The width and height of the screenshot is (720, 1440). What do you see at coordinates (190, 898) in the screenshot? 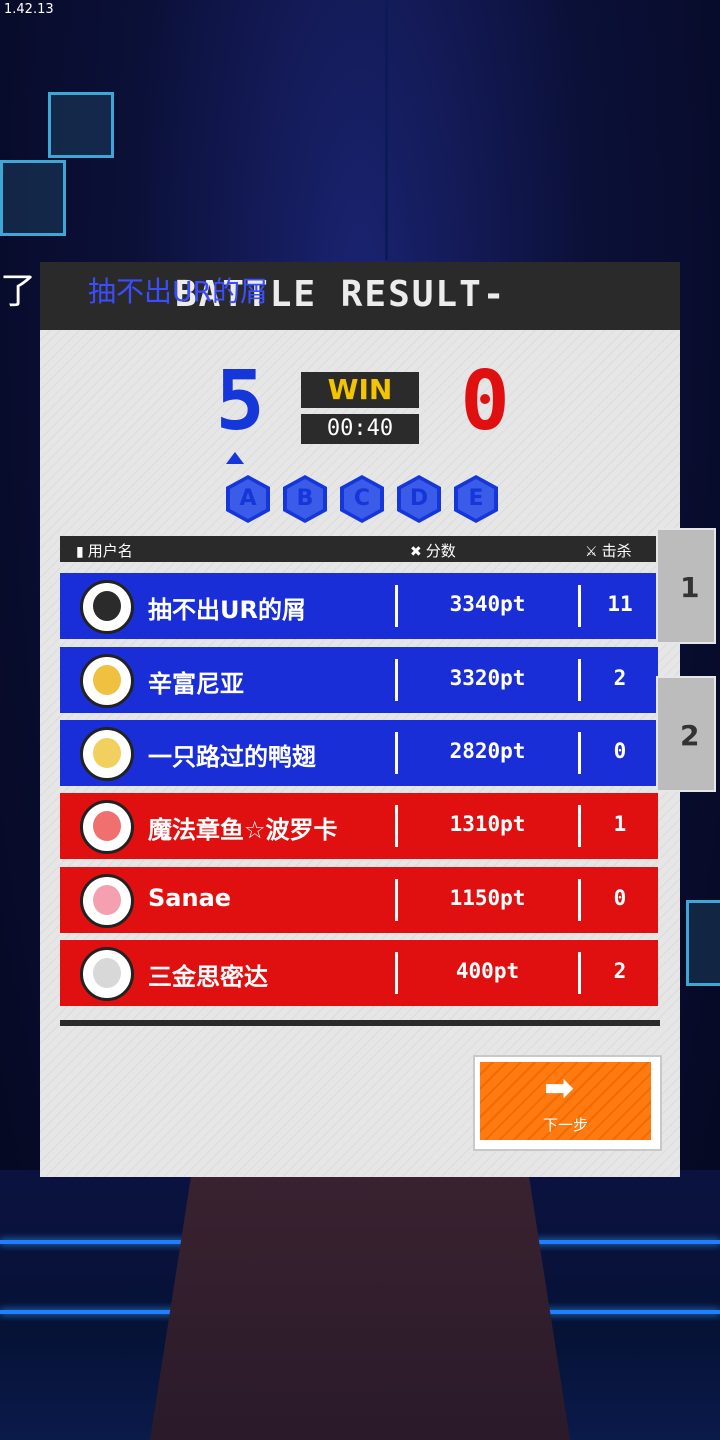
I see `player-name: Sanae` at bounding box center [190, 898].